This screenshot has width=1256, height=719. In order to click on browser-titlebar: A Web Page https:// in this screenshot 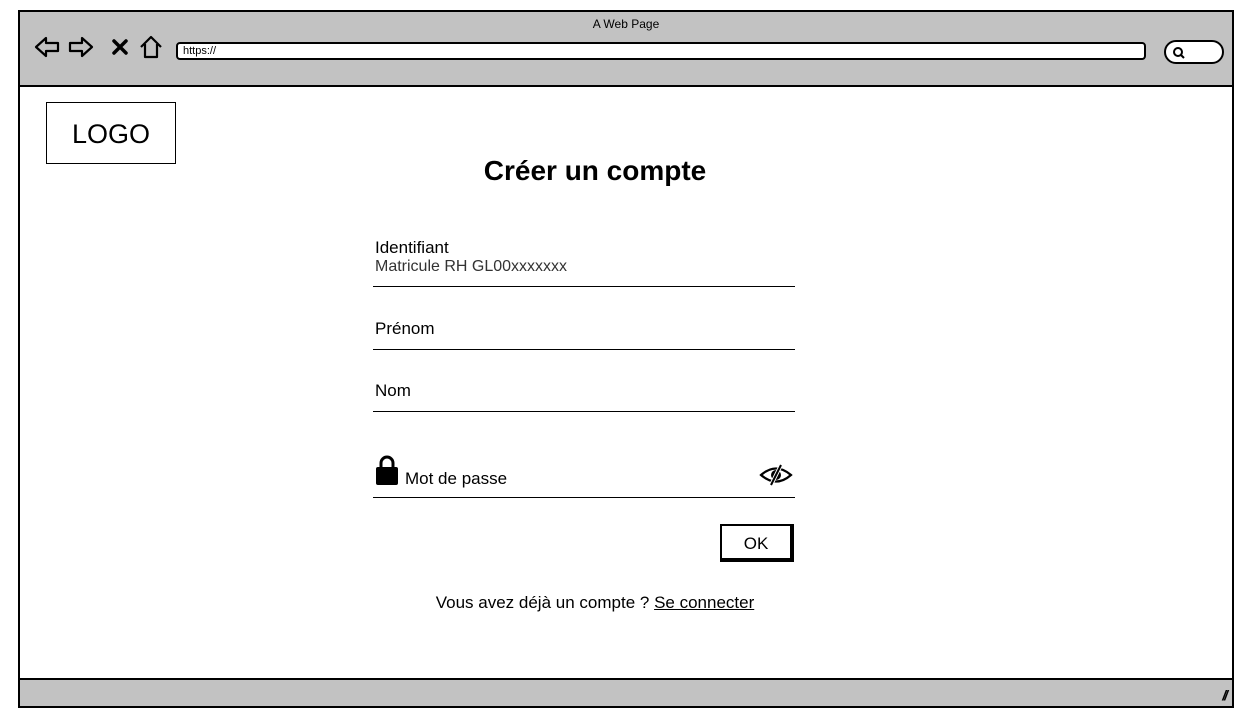, I will do `click(626, 49)`.